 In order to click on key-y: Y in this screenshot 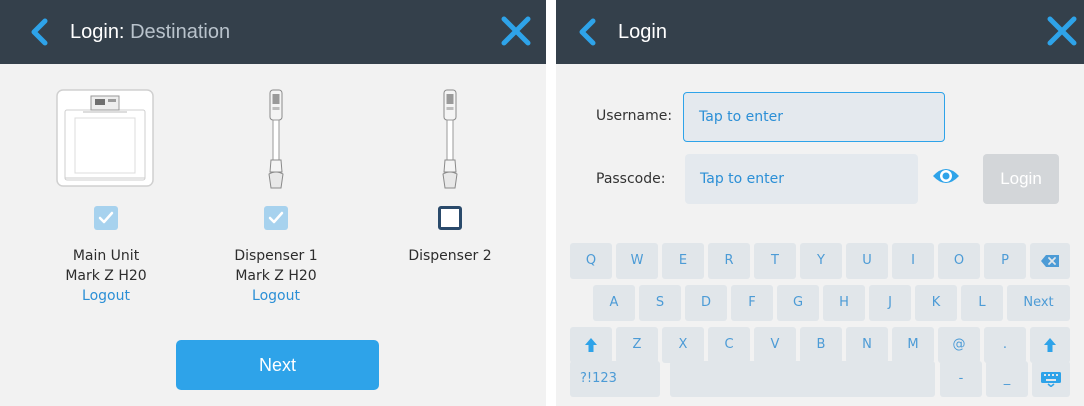, I will do `click(821, 261)`.